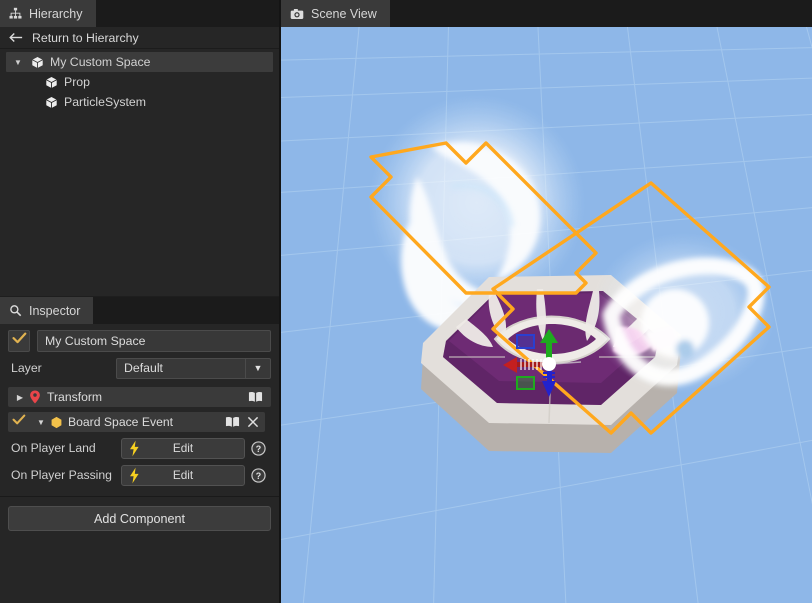 This screenshot has width=812, height=603. Describe the element at coordinates (121, 422) in the screenshot. I see `component-title: Board Space Event` at that location.